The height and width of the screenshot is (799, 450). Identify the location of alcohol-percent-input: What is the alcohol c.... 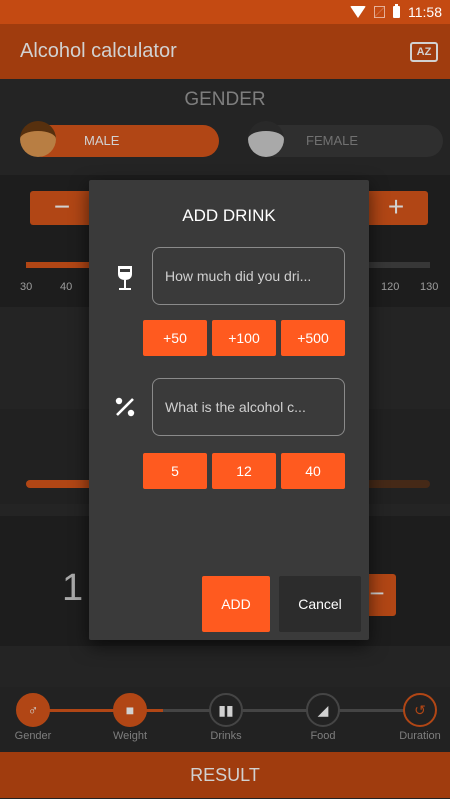
(248, 407).